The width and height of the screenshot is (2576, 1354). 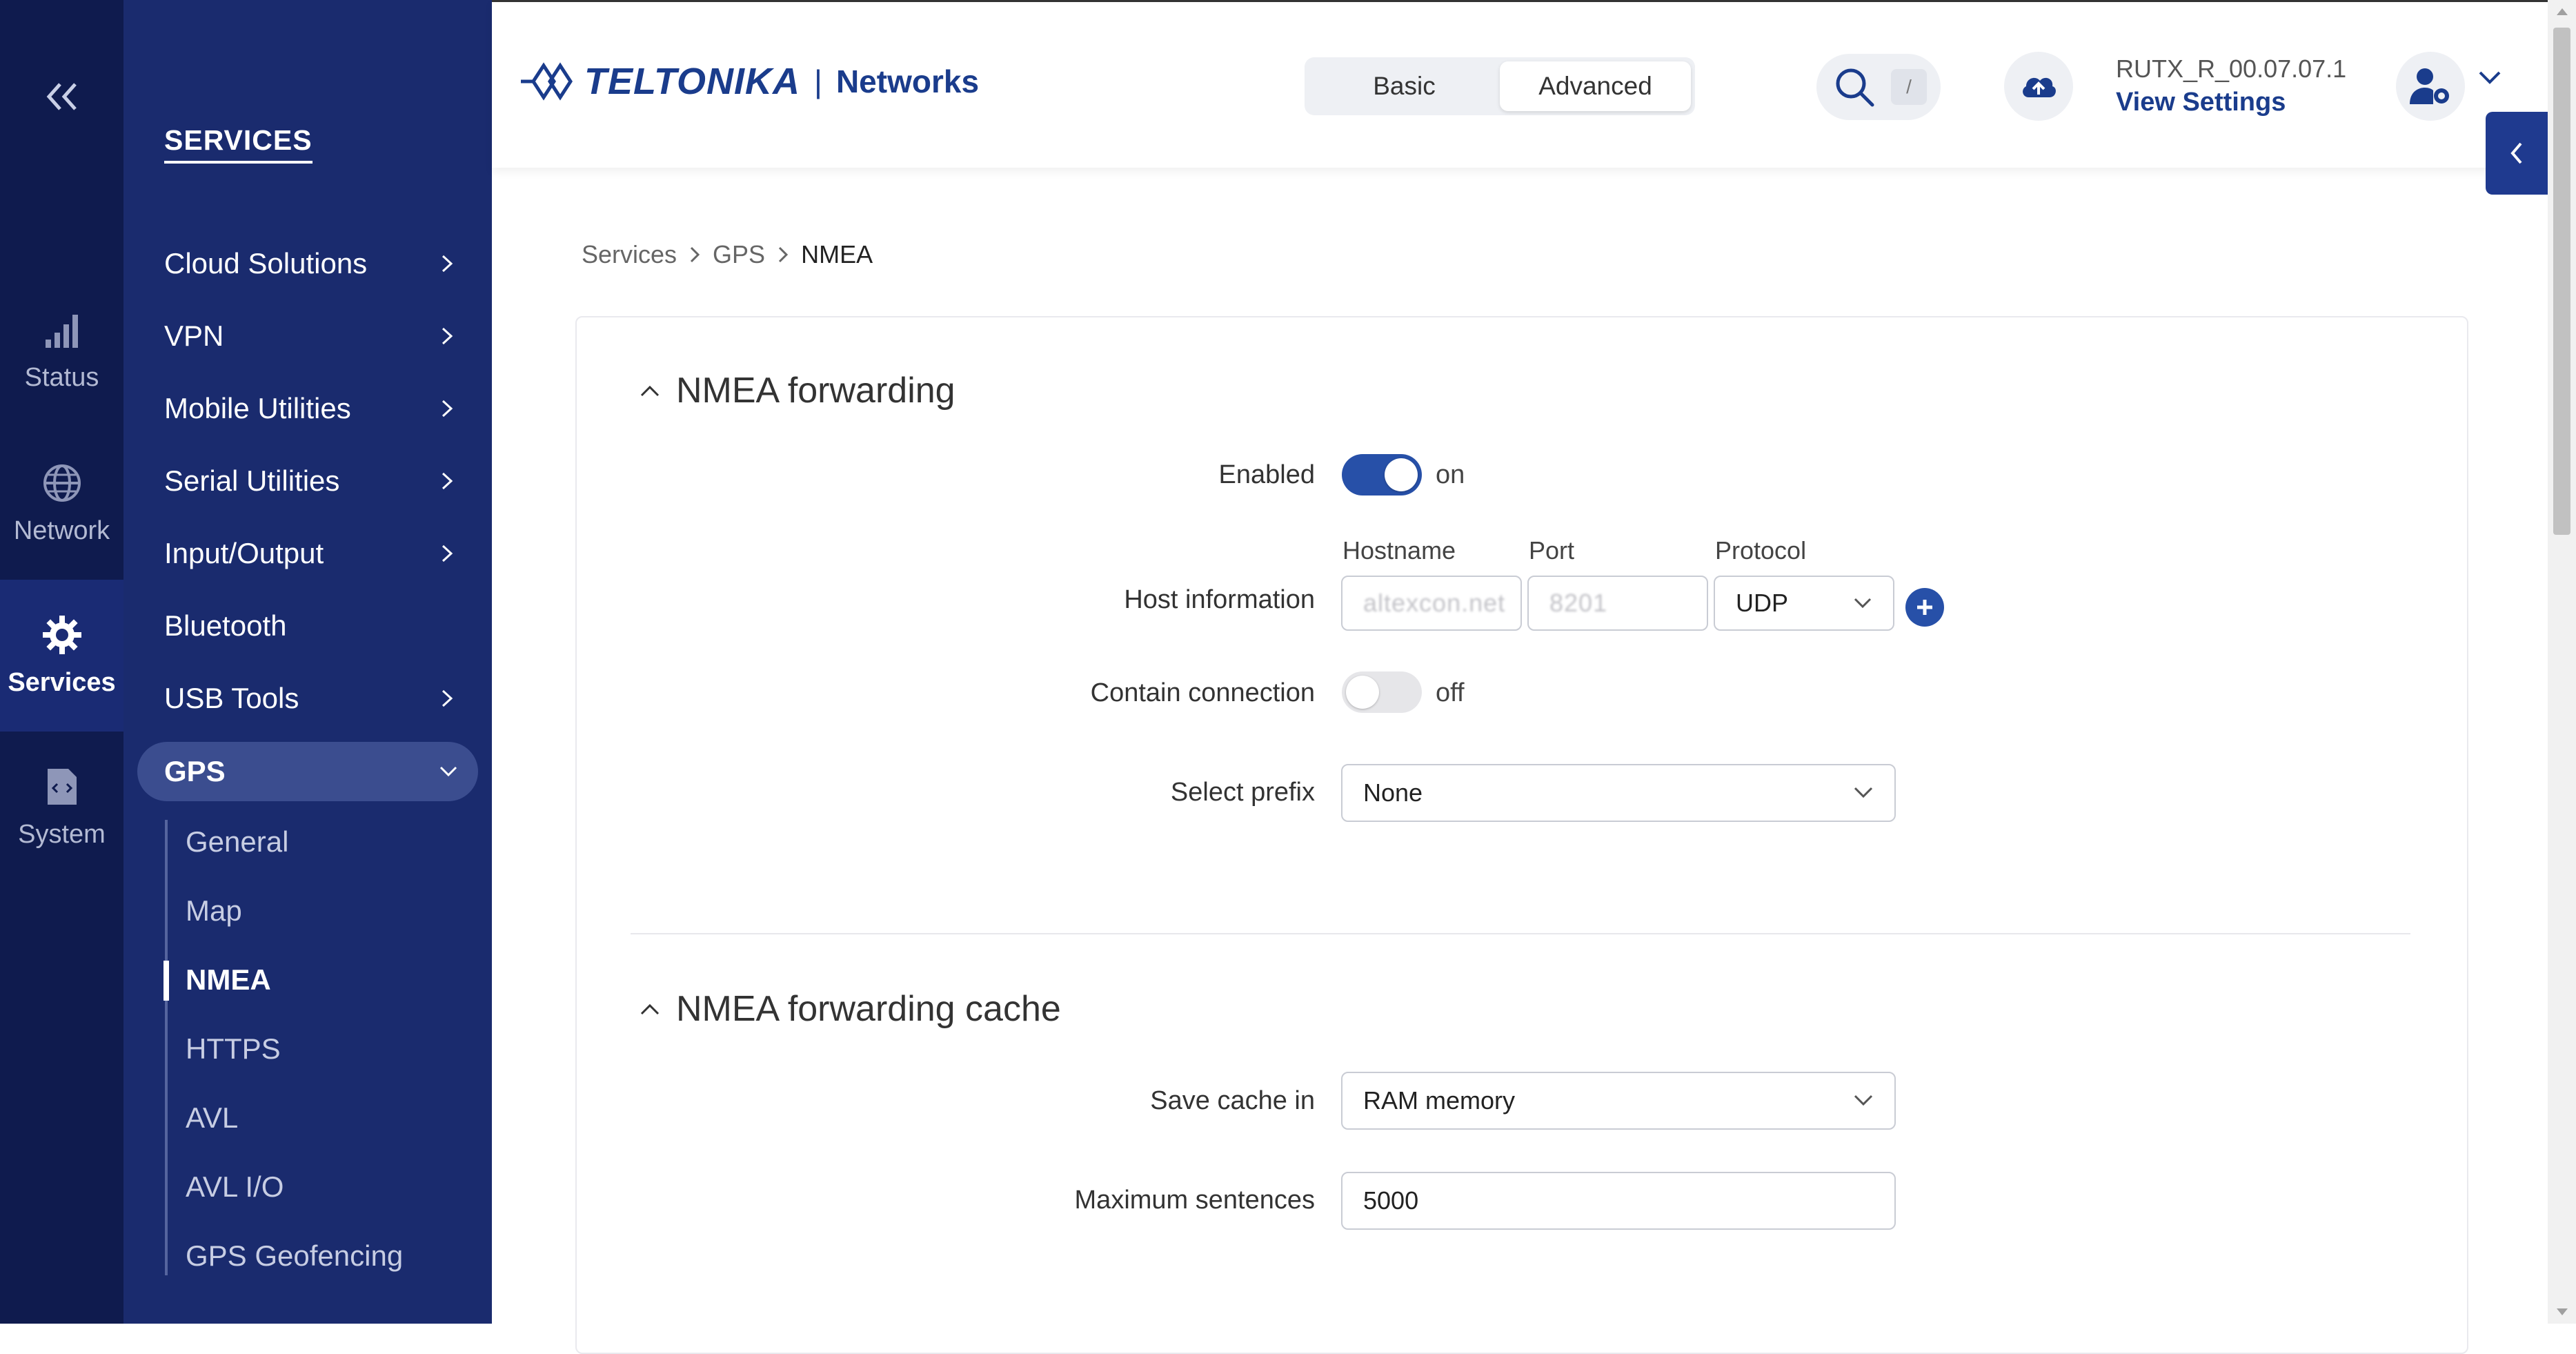 What do you see at coordinates (1382, 692) in the screenshot?
I see `contain-connection-toggle` at bounding box center [1382, 692].